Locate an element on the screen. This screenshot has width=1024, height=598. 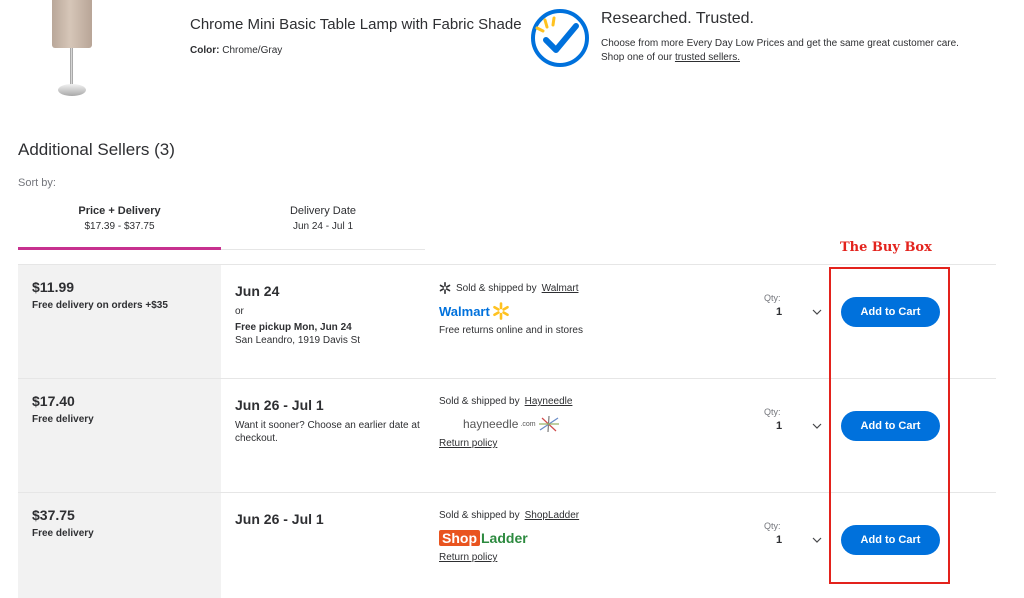
trusted-sellers-link: trusted sellers. is located at coordinates (707, 57).